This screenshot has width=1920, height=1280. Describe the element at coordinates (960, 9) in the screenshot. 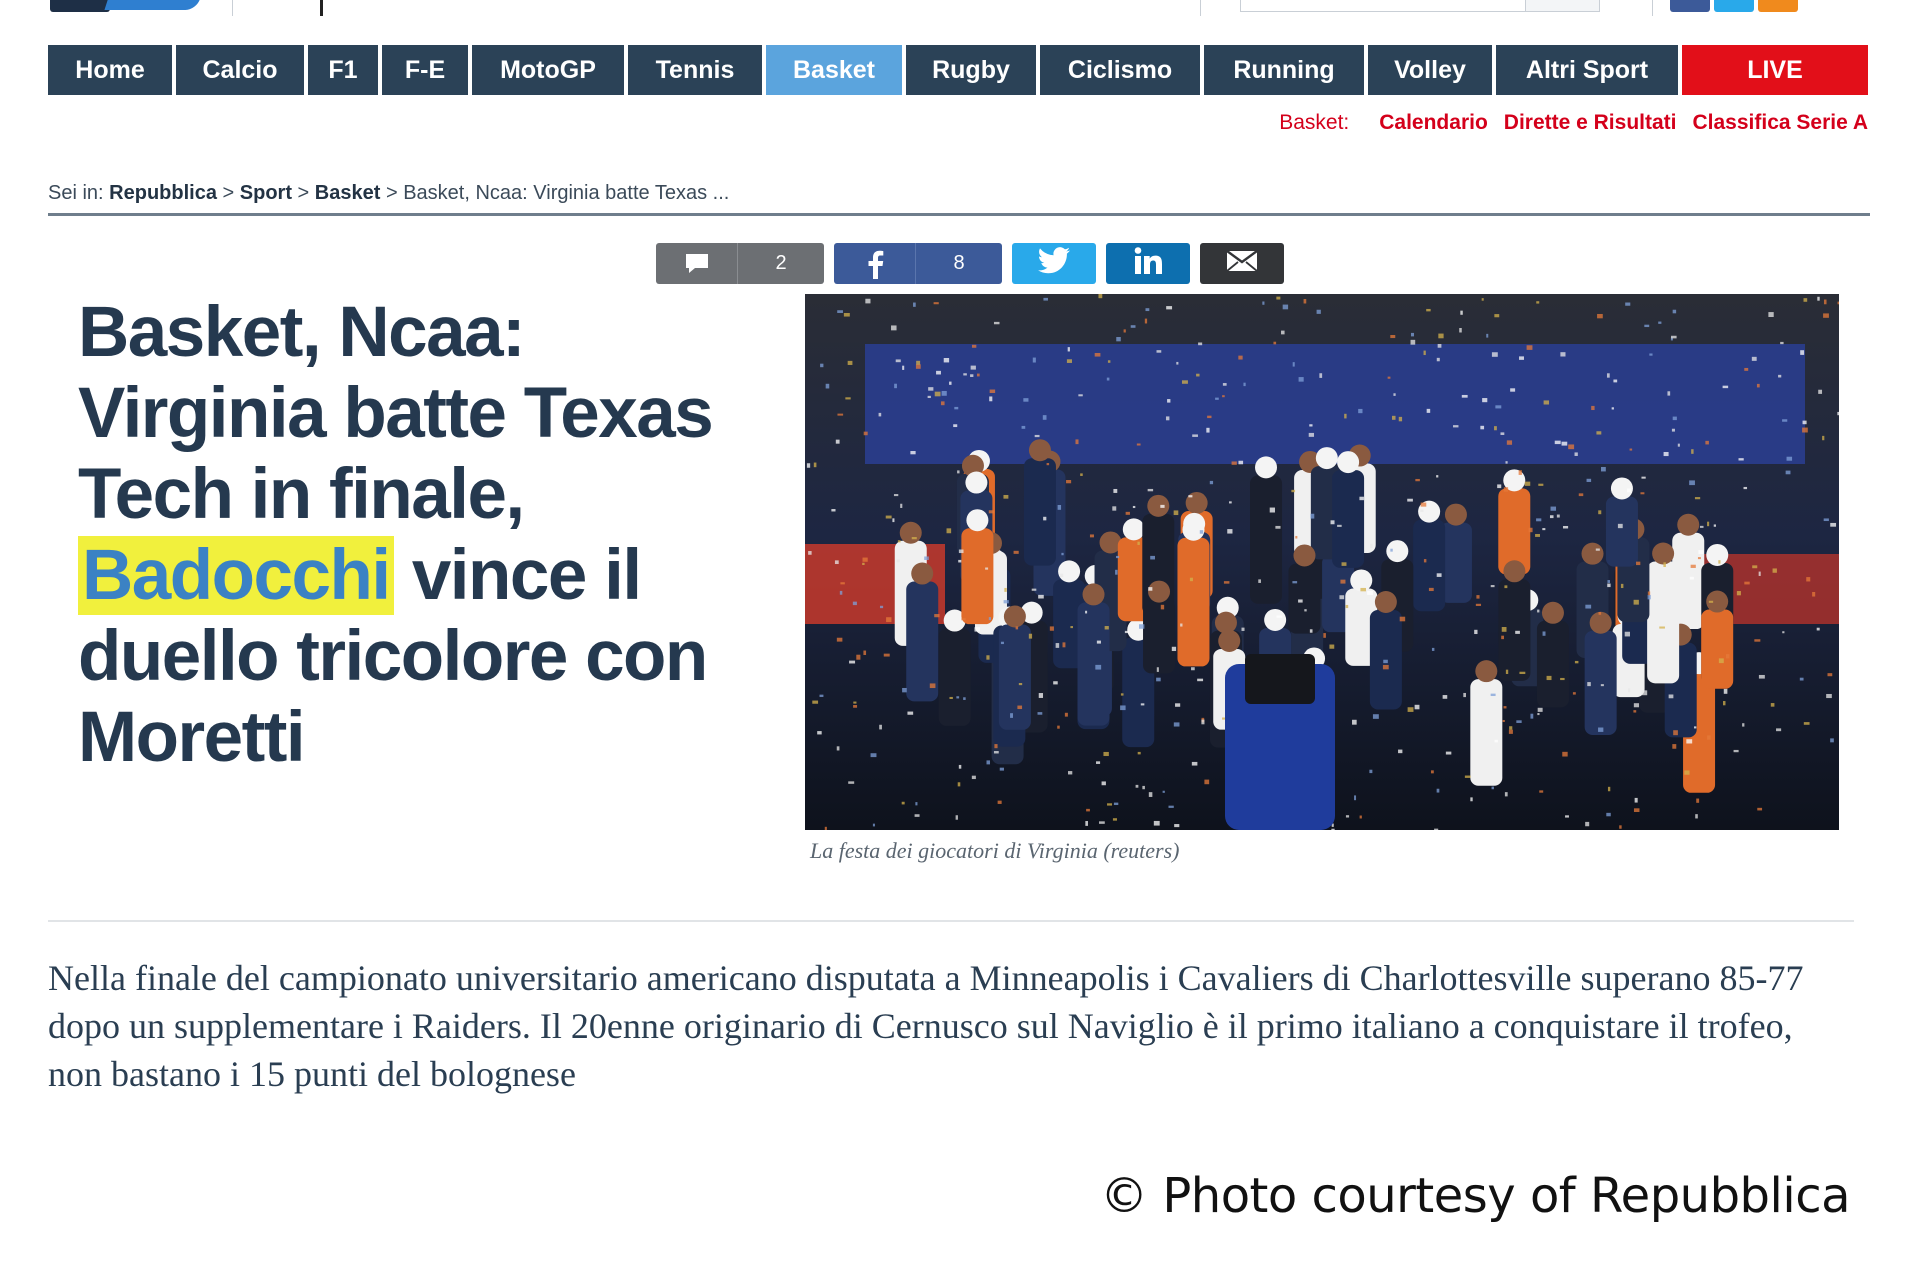

I see `top-header-strip` at that location.